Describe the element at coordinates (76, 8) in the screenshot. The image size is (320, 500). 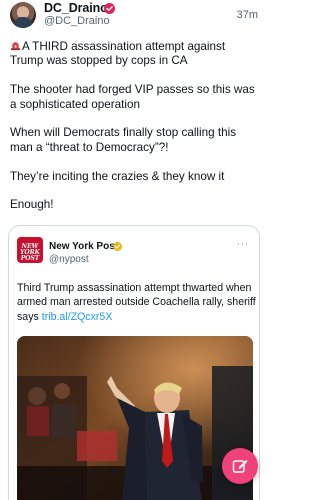
I see `author-display-name: DC_Draino` at that location.